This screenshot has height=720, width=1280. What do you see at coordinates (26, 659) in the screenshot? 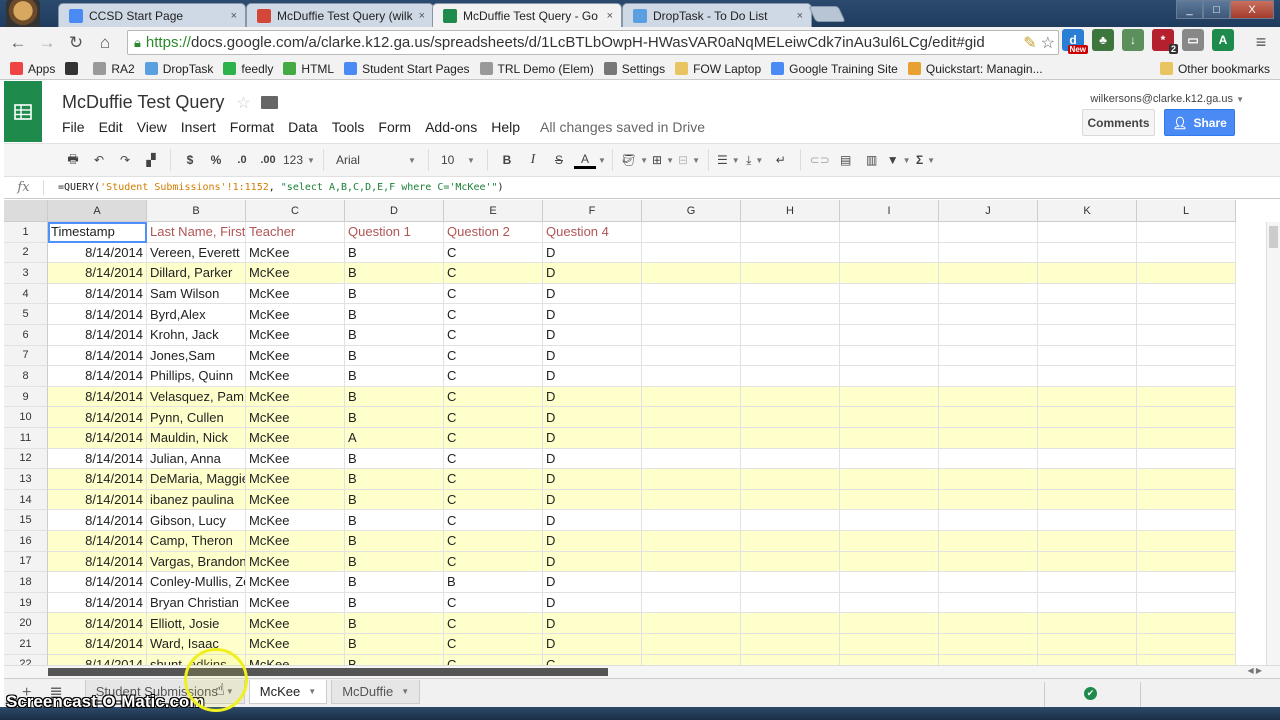
I see `row-header: 22` at bounding box center [26, 659].